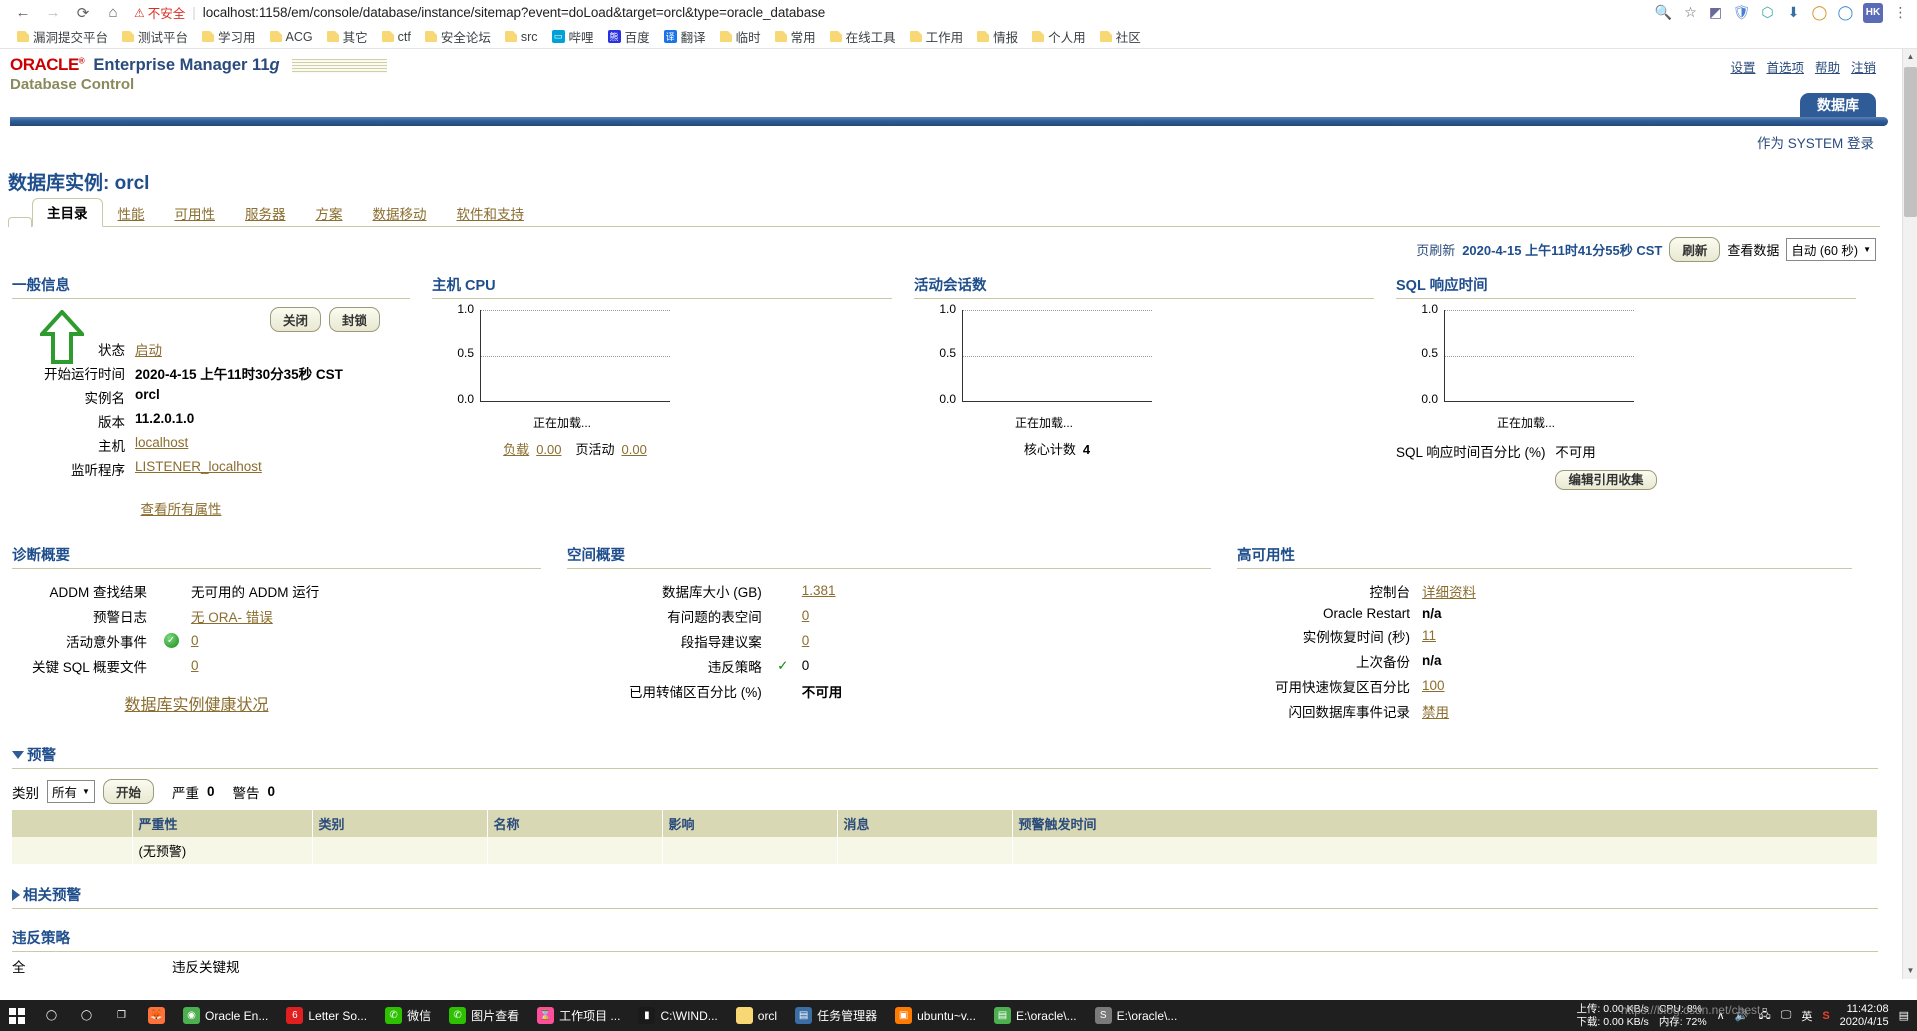  What do you see at coordinates (1863, 66) in the screenshot?
I see `top-link-3: 注销` at bounding box center [1863, 66].